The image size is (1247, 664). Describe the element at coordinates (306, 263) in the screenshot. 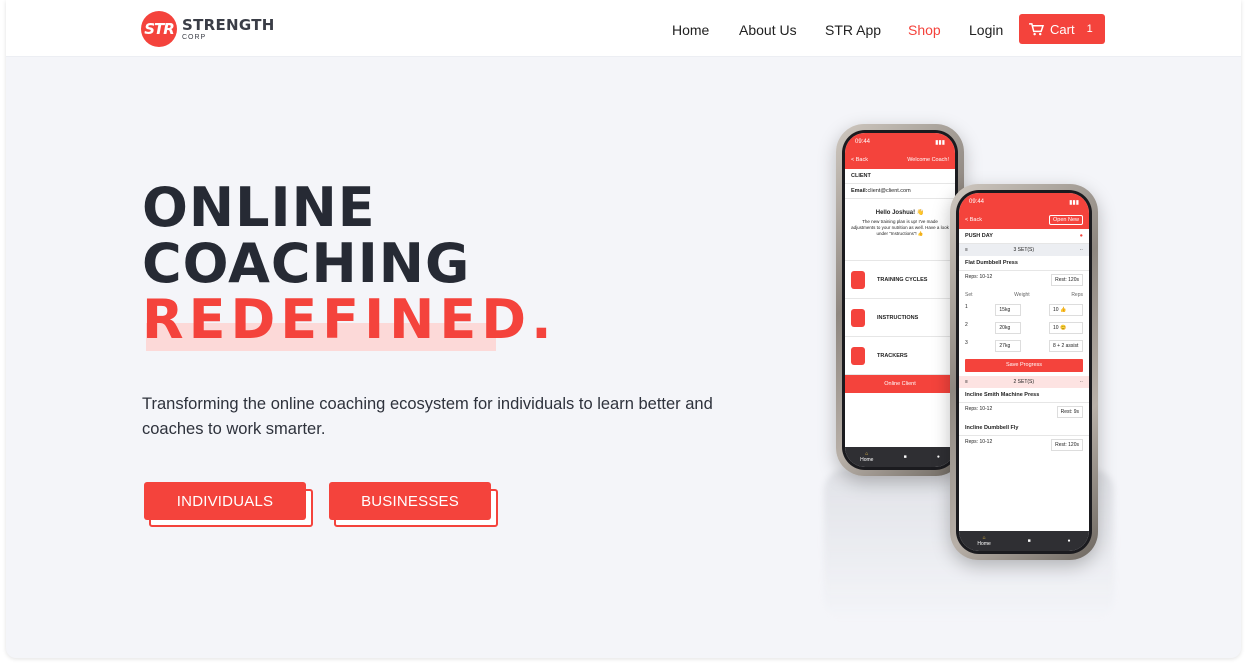

I see `headline-line-2: COACHING` at that location.